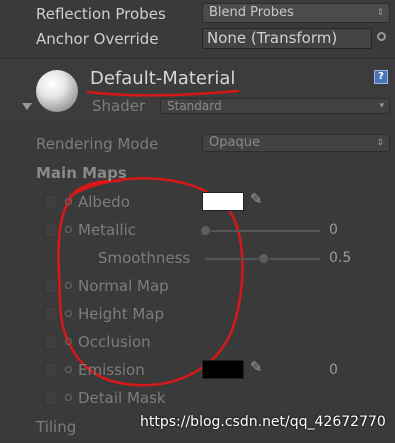 This screenshot has width=395, height=443. What do you see at coordinates (122, 398) in the screenshot?
I see `detail-mask-label: Detail Mask` at bounding box center [122, 398].